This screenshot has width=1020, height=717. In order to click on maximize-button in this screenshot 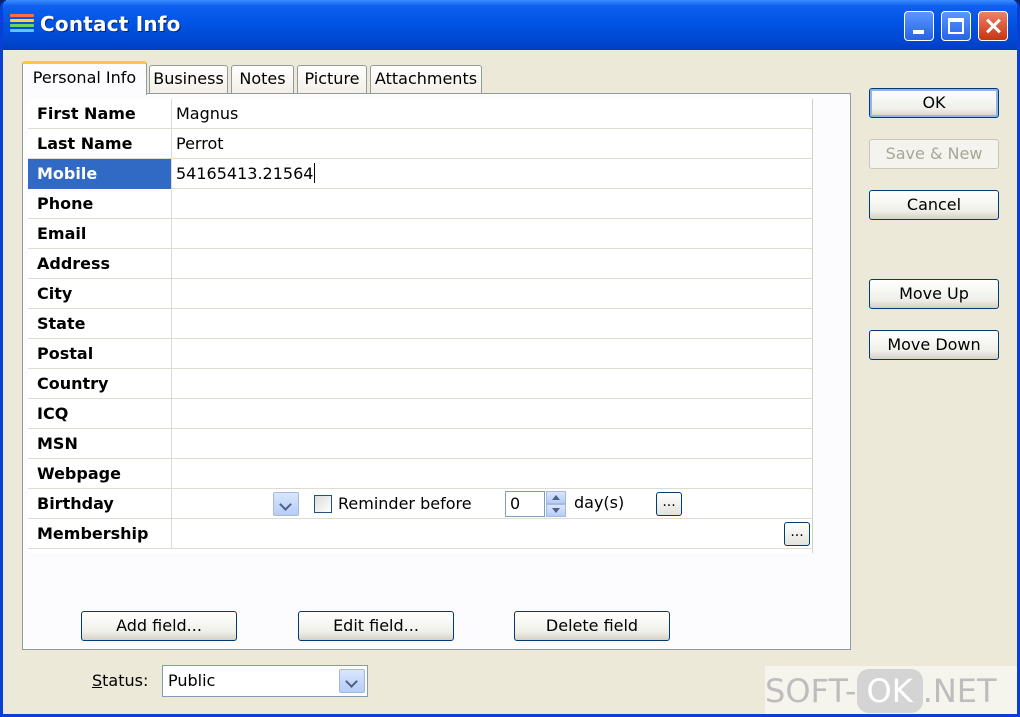, I will do `click(956, 26)`.